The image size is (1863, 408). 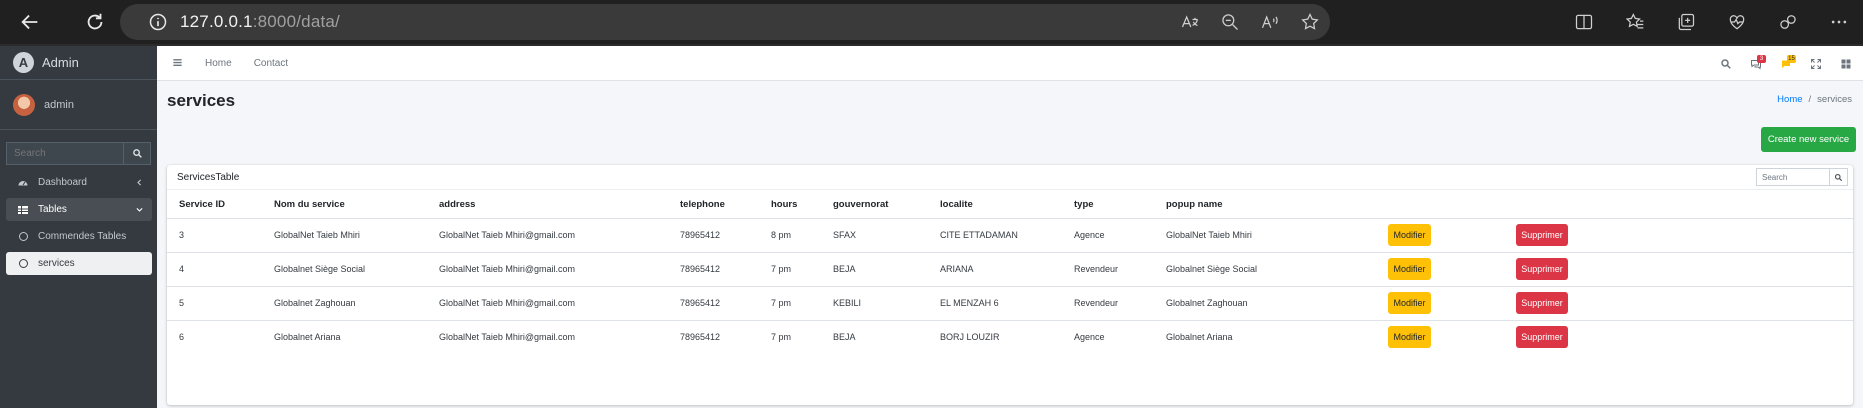 What do you see at coordinates (874, 234) in the screenshot?
I see `cell-gouvernorat: SFAX` at bounding box center [874, 234].